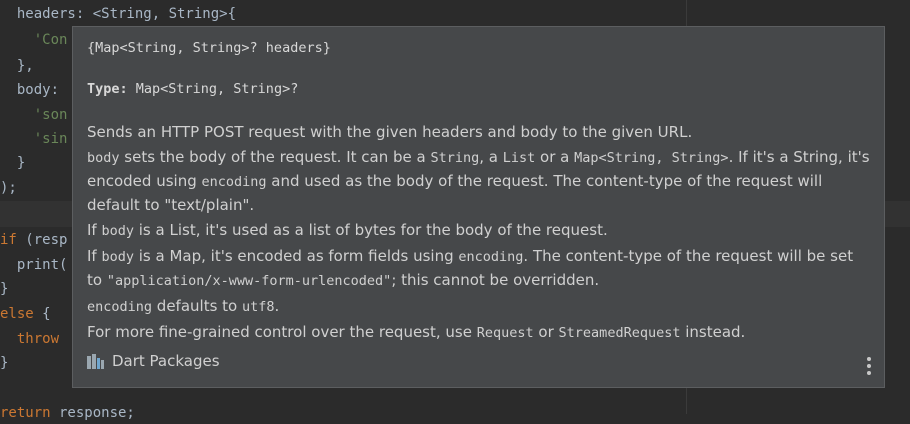 The height and width of the screenshot is (424, 910). I want to click on code-line: },, so click(17, 66).